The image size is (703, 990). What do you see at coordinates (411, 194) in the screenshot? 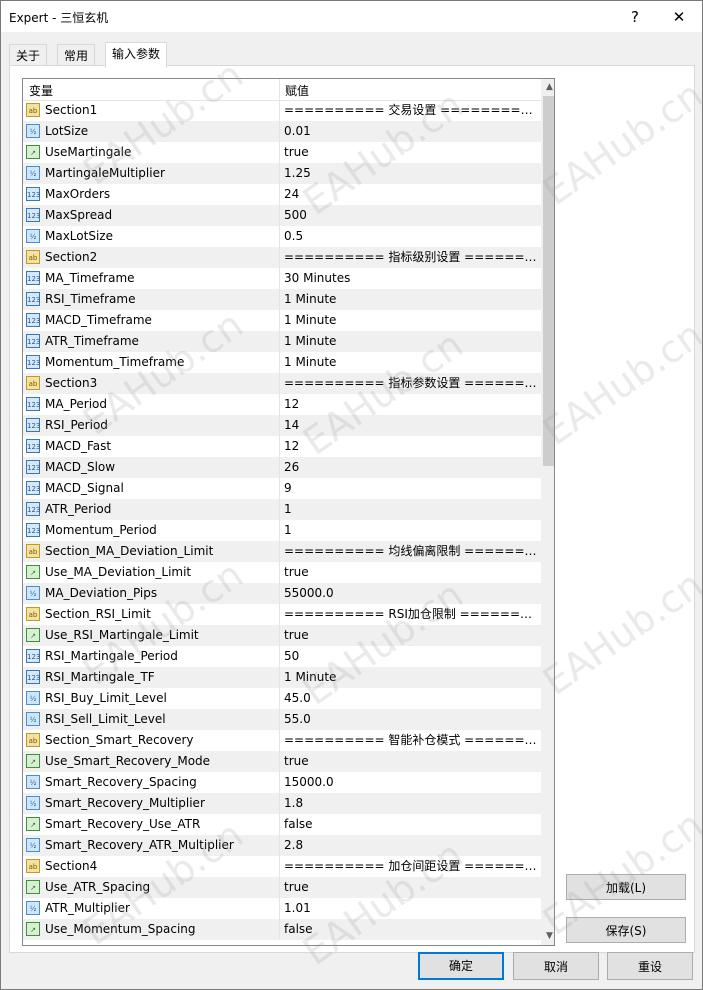
I see `parameter-value: 24` at bounding box center [411, 194].